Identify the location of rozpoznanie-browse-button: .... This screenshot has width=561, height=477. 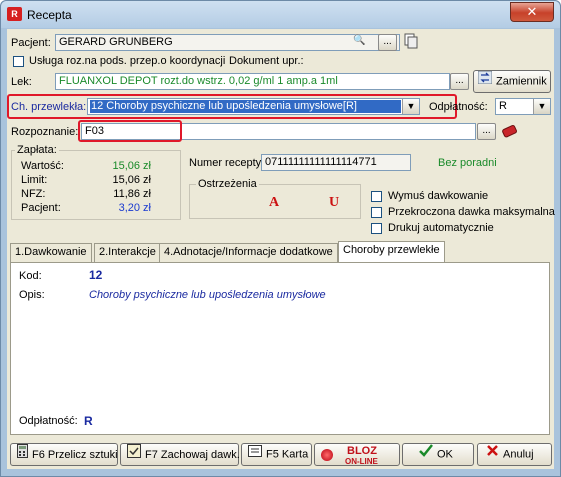
(486, 131).